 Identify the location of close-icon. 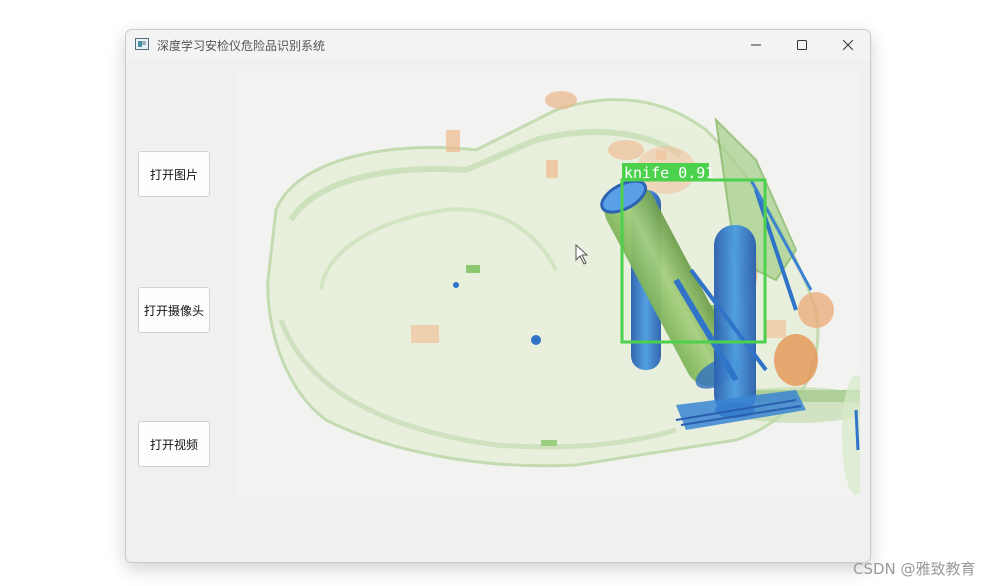
(848, 45).